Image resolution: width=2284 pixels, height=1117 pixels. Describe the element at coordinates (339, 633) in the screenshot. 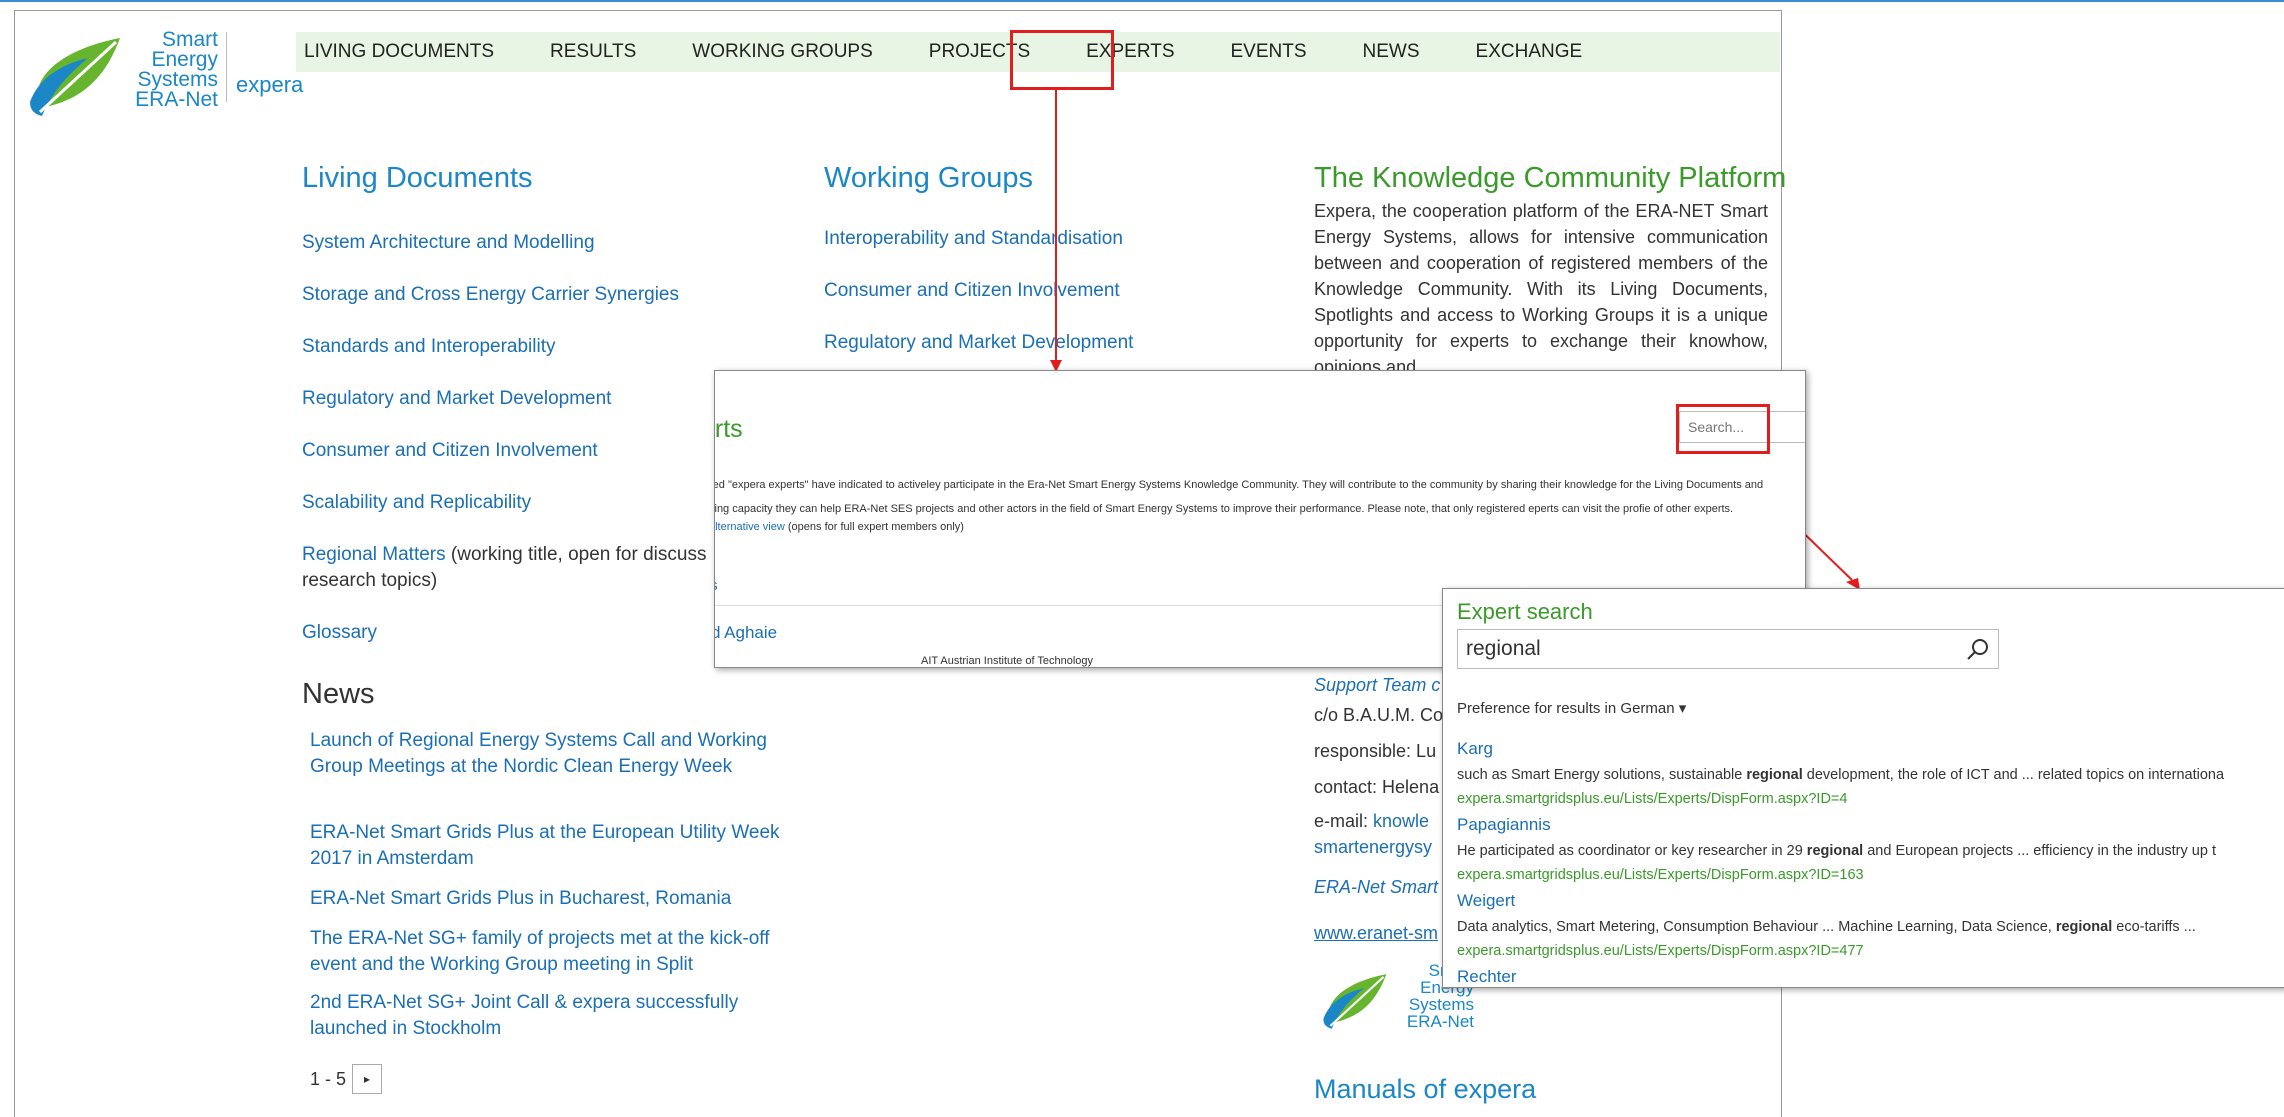

I see `glossary-link: Glossary` at that location.